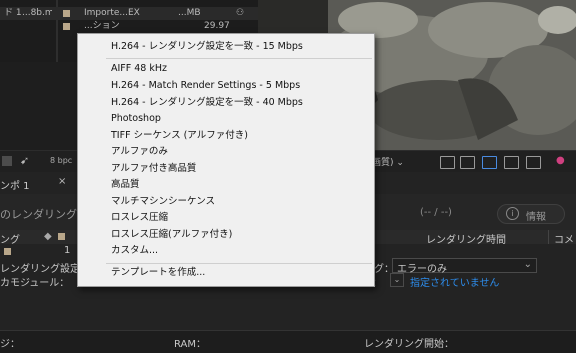 The width and height of the screenshot is (576, 353). What do you see at coordinates (464, 266) in the screenshot?
I see `log-dropdown: エラーのみ ⌄` at bounding box center [464, 266].